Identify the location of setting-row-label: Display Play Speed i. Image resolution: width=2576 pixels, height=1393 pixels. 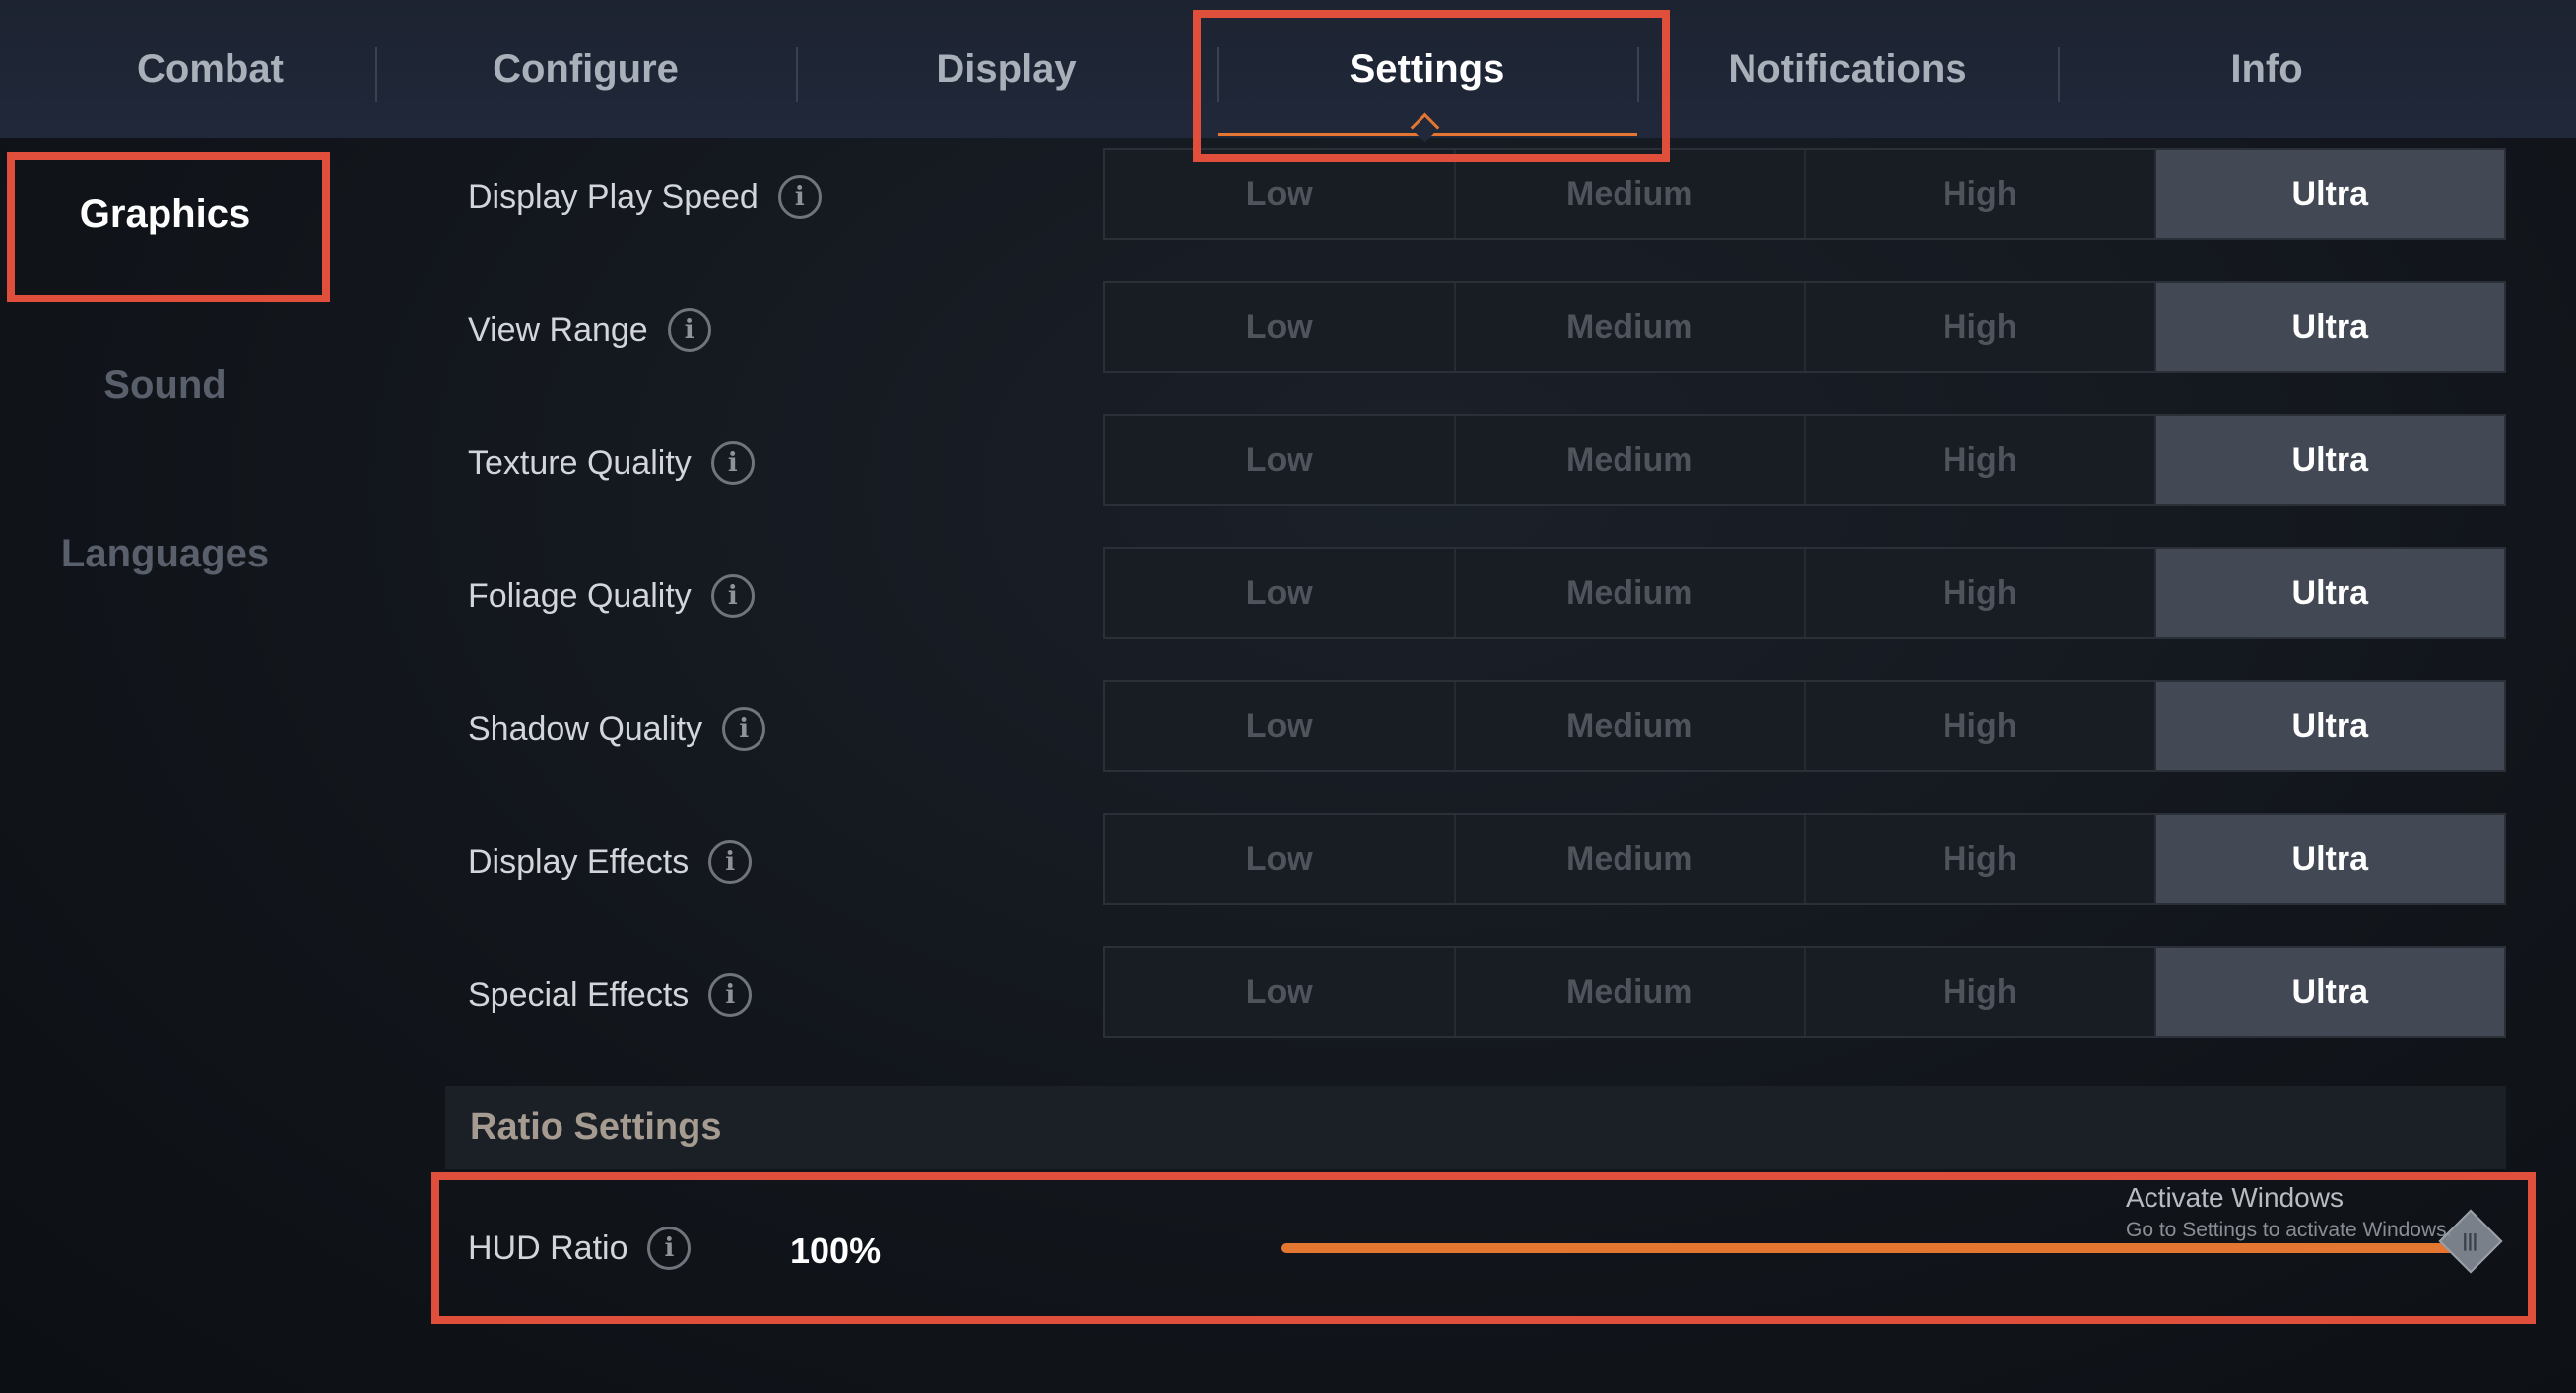
(645, 197).